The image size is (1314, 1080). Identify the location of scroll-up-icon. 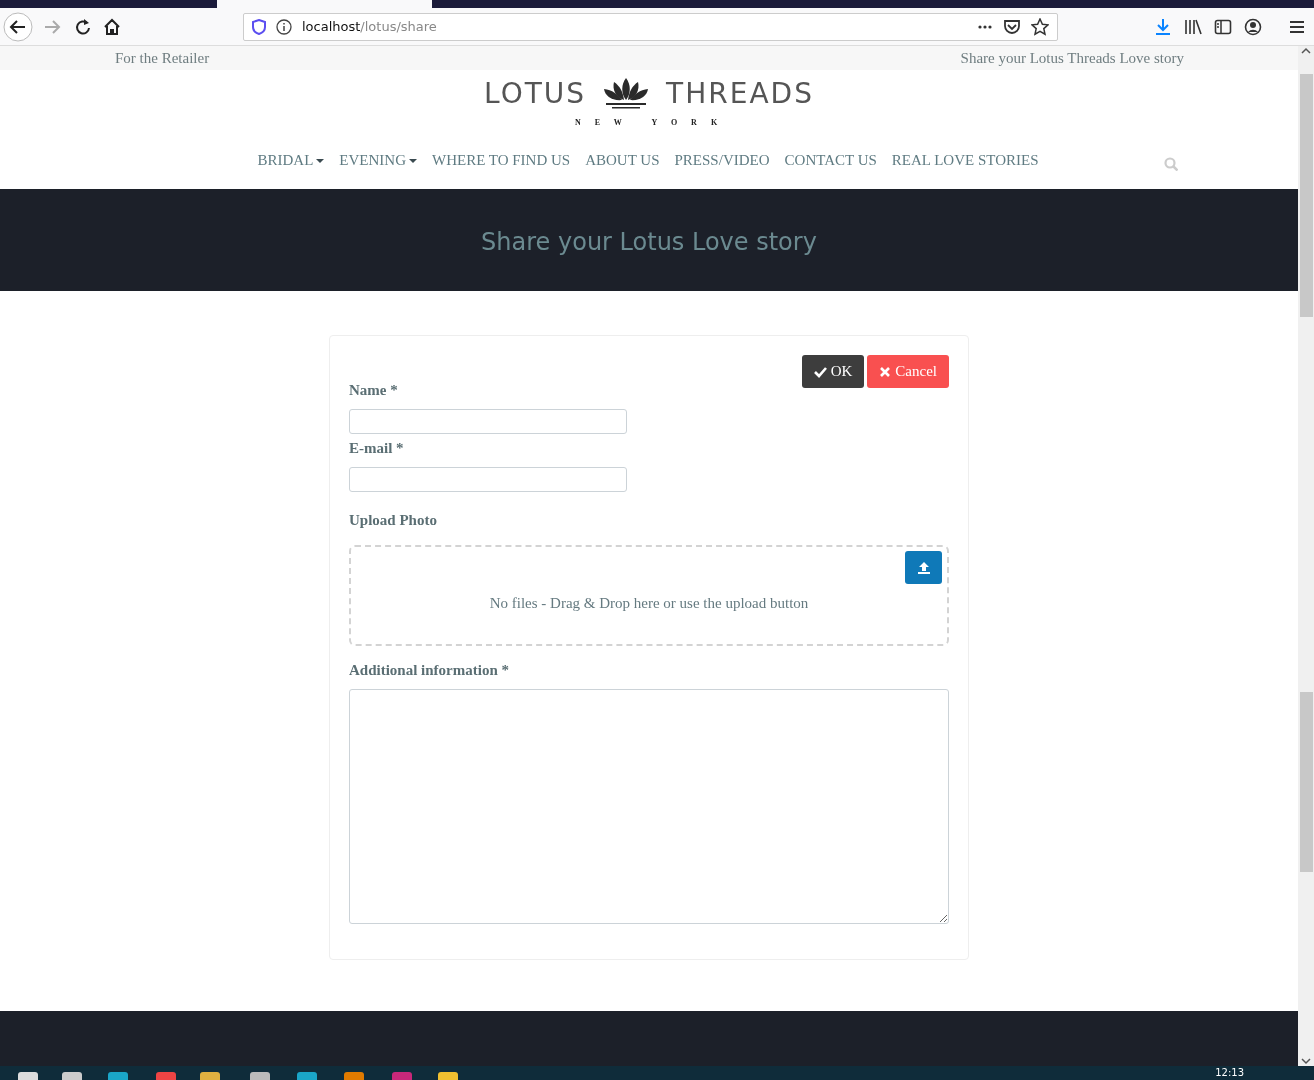
(1306, 51).